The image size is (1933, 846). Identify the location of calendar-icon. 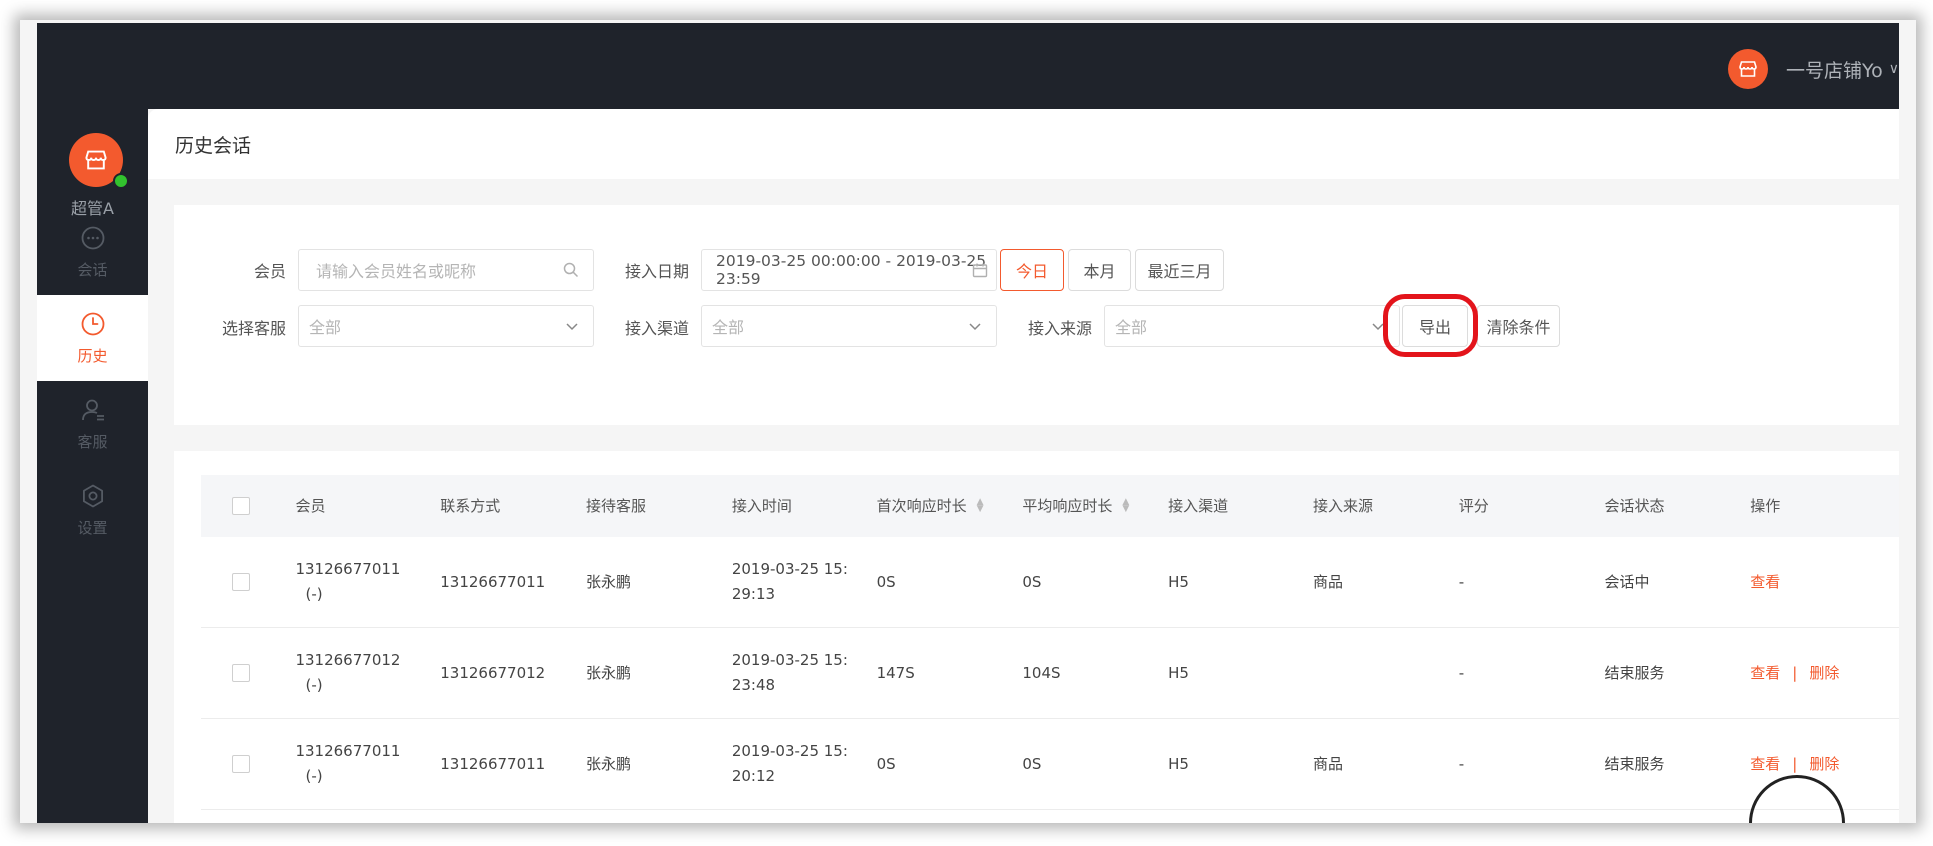
(980, 272).